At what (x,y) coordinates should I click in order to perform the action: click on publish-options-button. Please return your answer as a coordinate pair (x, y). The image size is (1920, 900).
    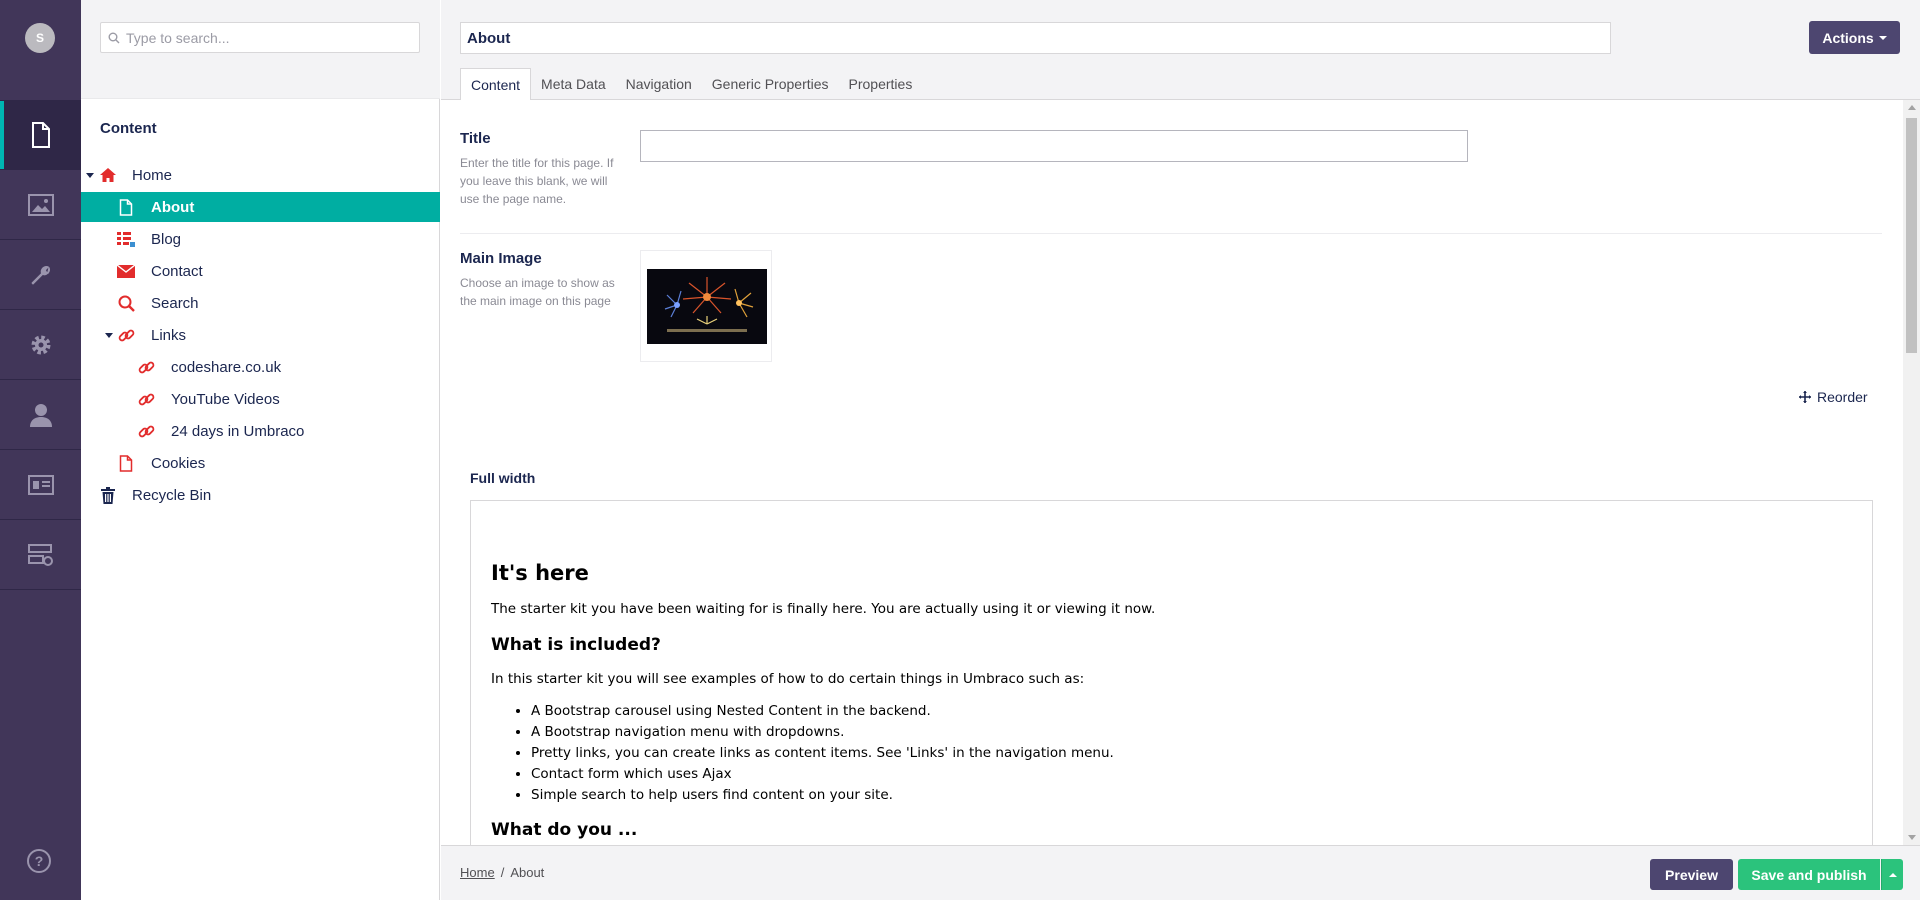
    Looking at the image, I should click on (1892, 874).